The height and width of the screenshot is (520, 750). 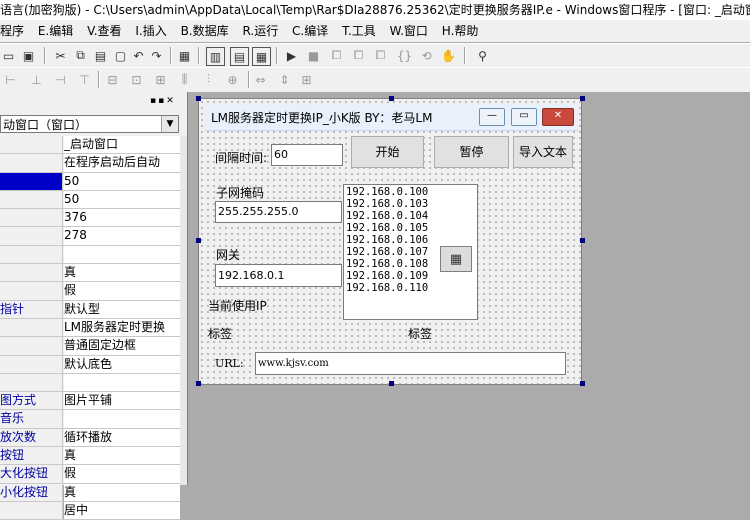 I want to click on align-center-icon: ⊥, so click(x=36, y=79).